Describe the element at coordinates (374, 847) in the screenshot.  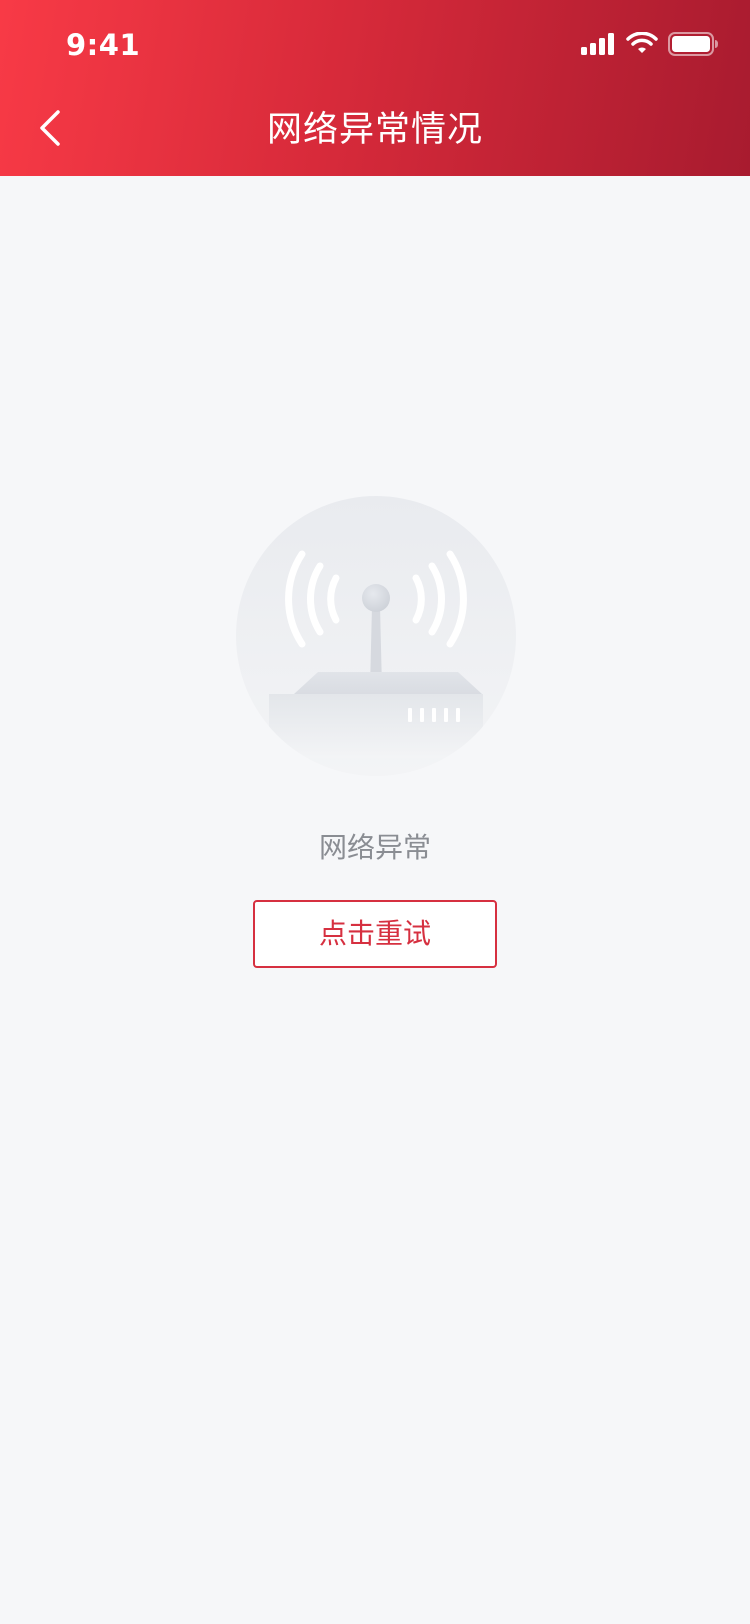
I see `error-message: 网络异常` at that location.